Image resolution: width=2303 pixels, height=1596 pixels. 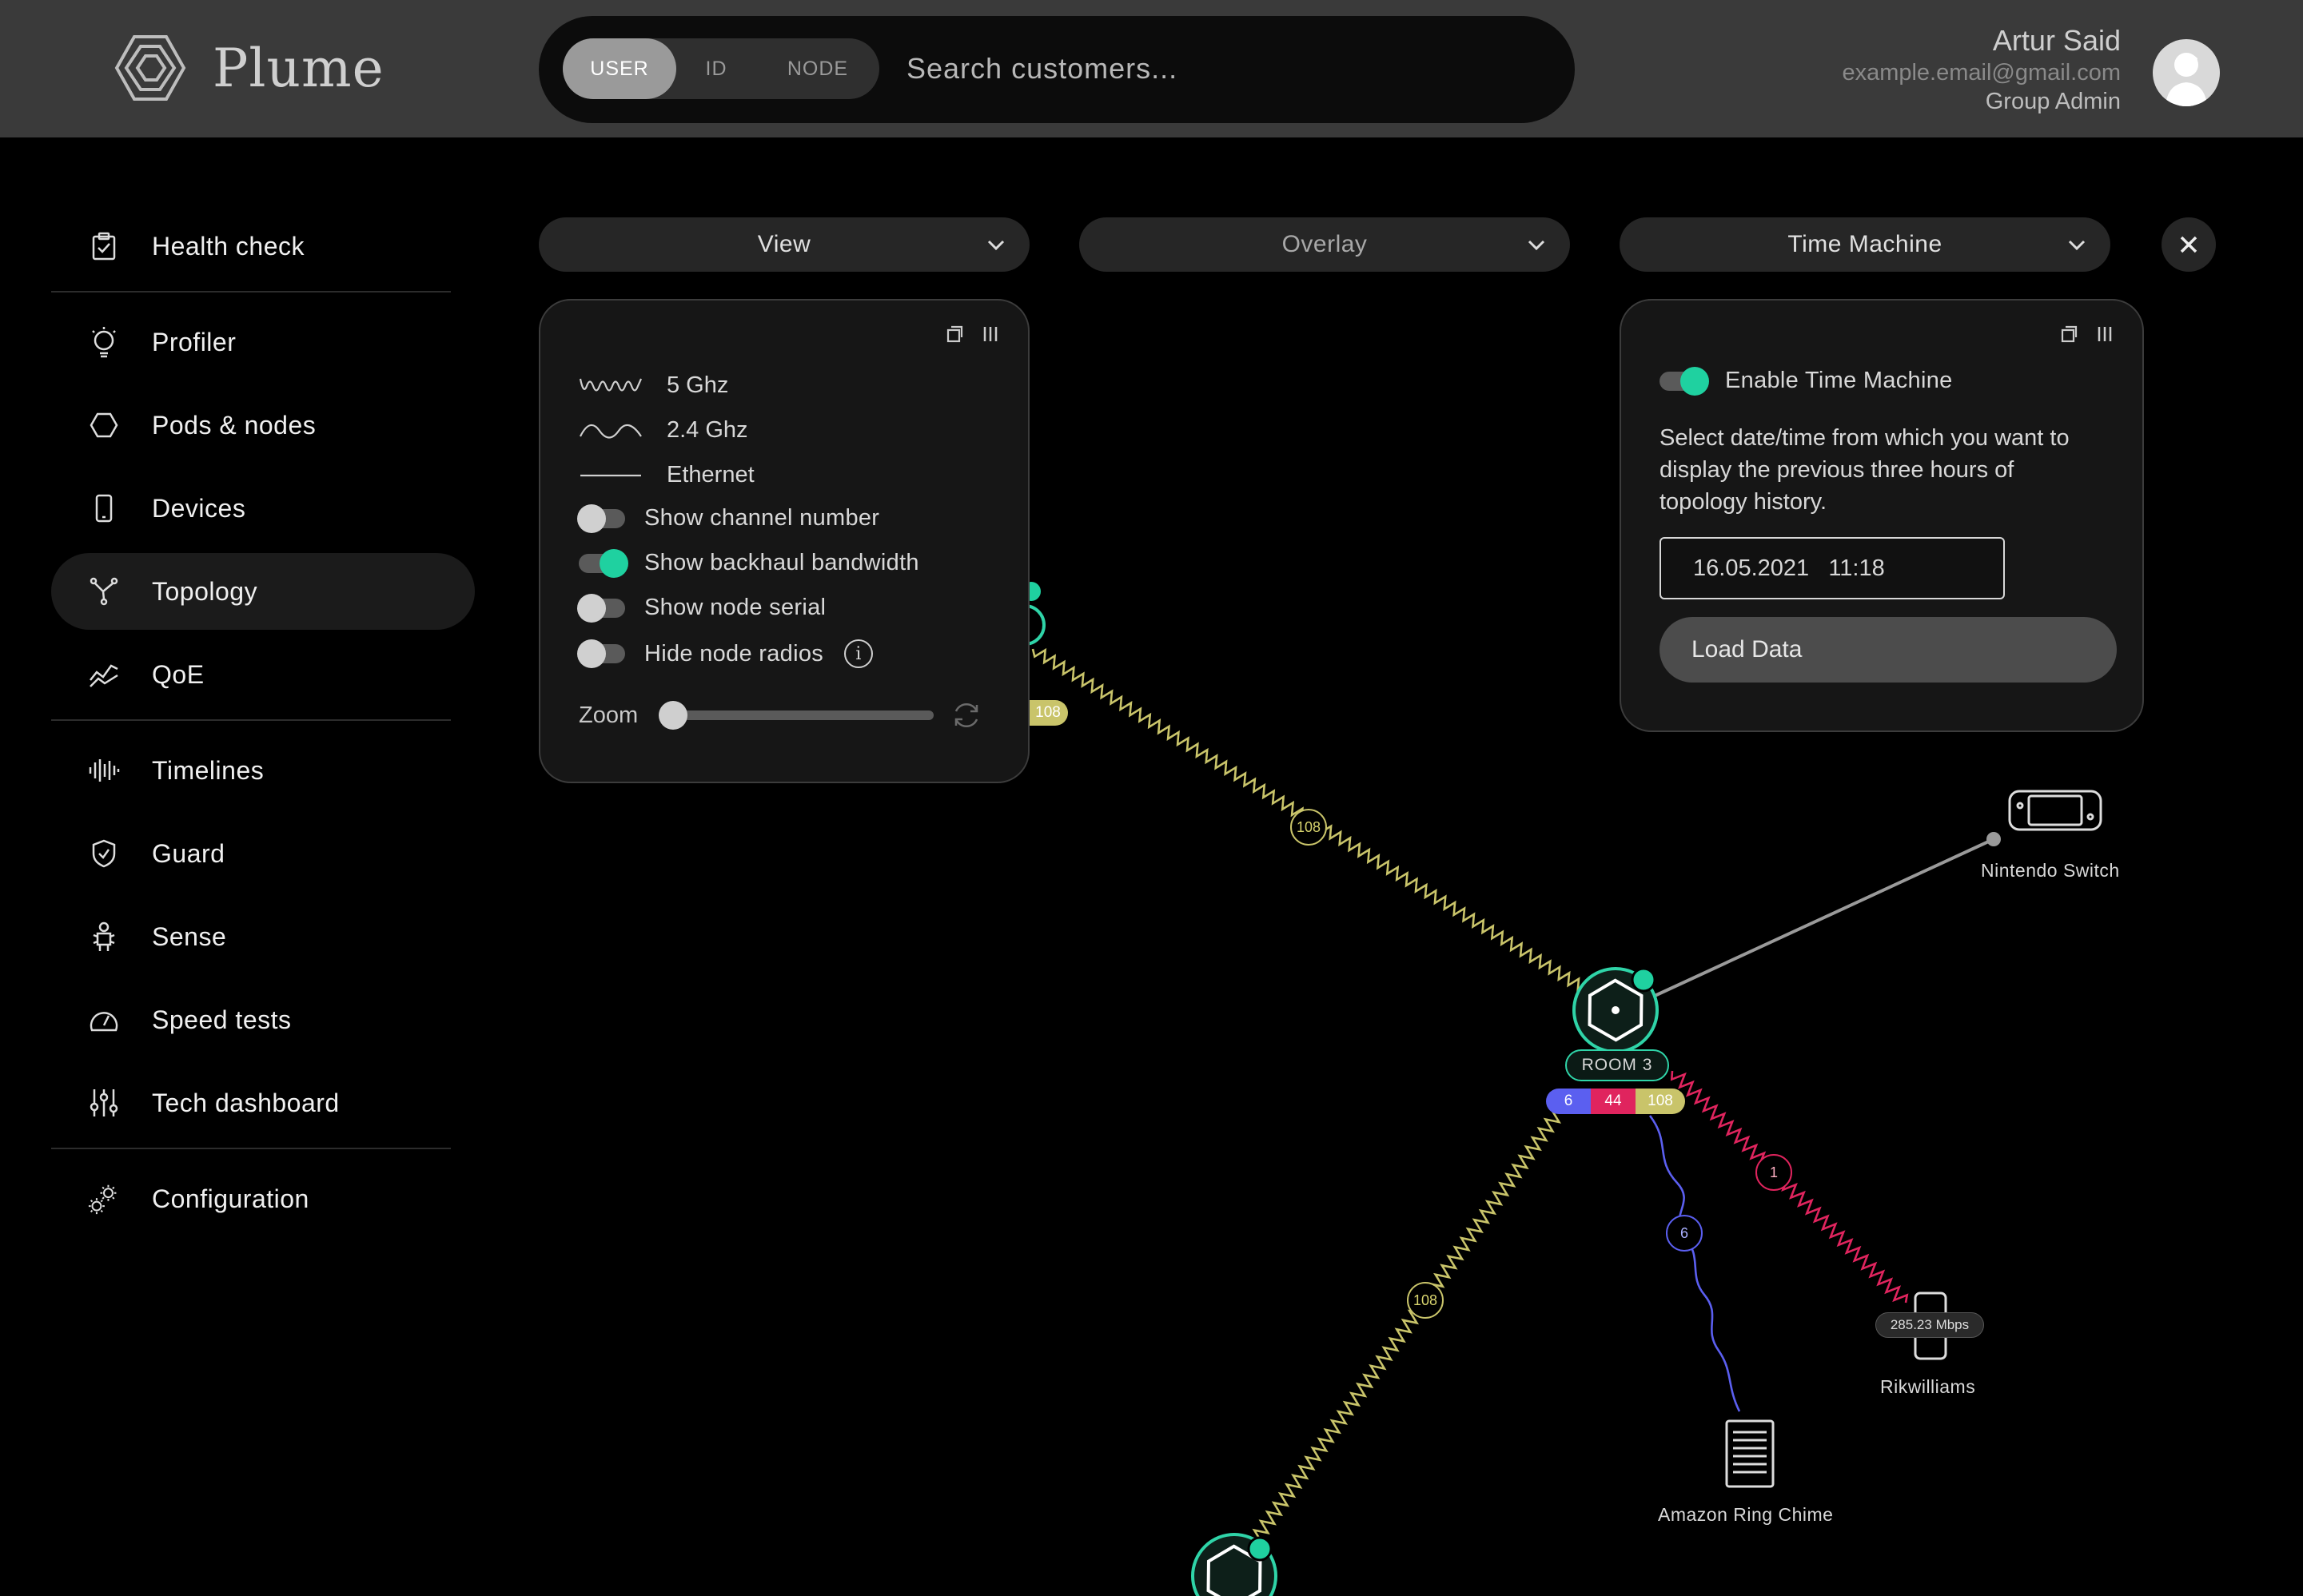 I want to click on link-badge: 6, so click(x=1684, y=1233).